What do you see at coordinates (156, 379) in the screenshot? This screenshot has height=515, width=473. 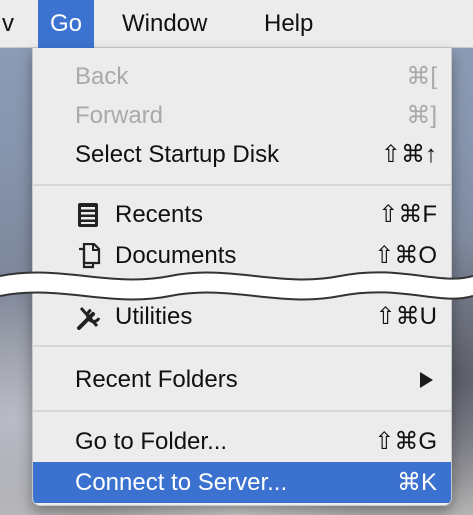 I see `menu-item-label: Recent Folders` at bounding box center [156, 379].